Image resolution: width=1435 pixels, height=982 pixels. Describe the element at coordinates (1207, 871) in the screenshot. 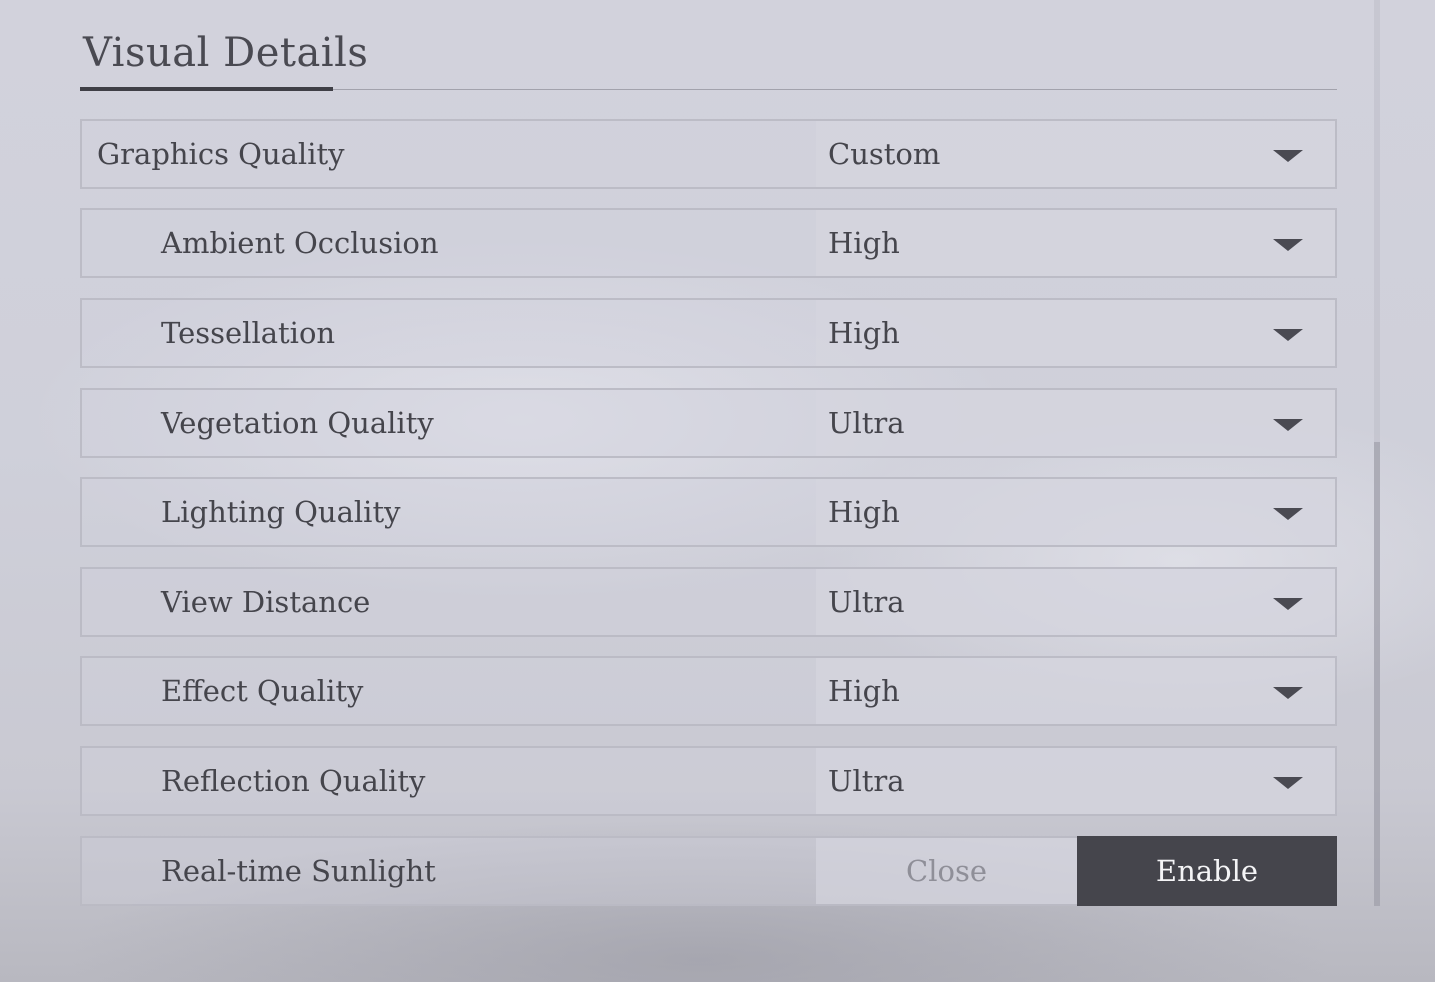

I see `sunlight-enable-button: Enable` at that location.